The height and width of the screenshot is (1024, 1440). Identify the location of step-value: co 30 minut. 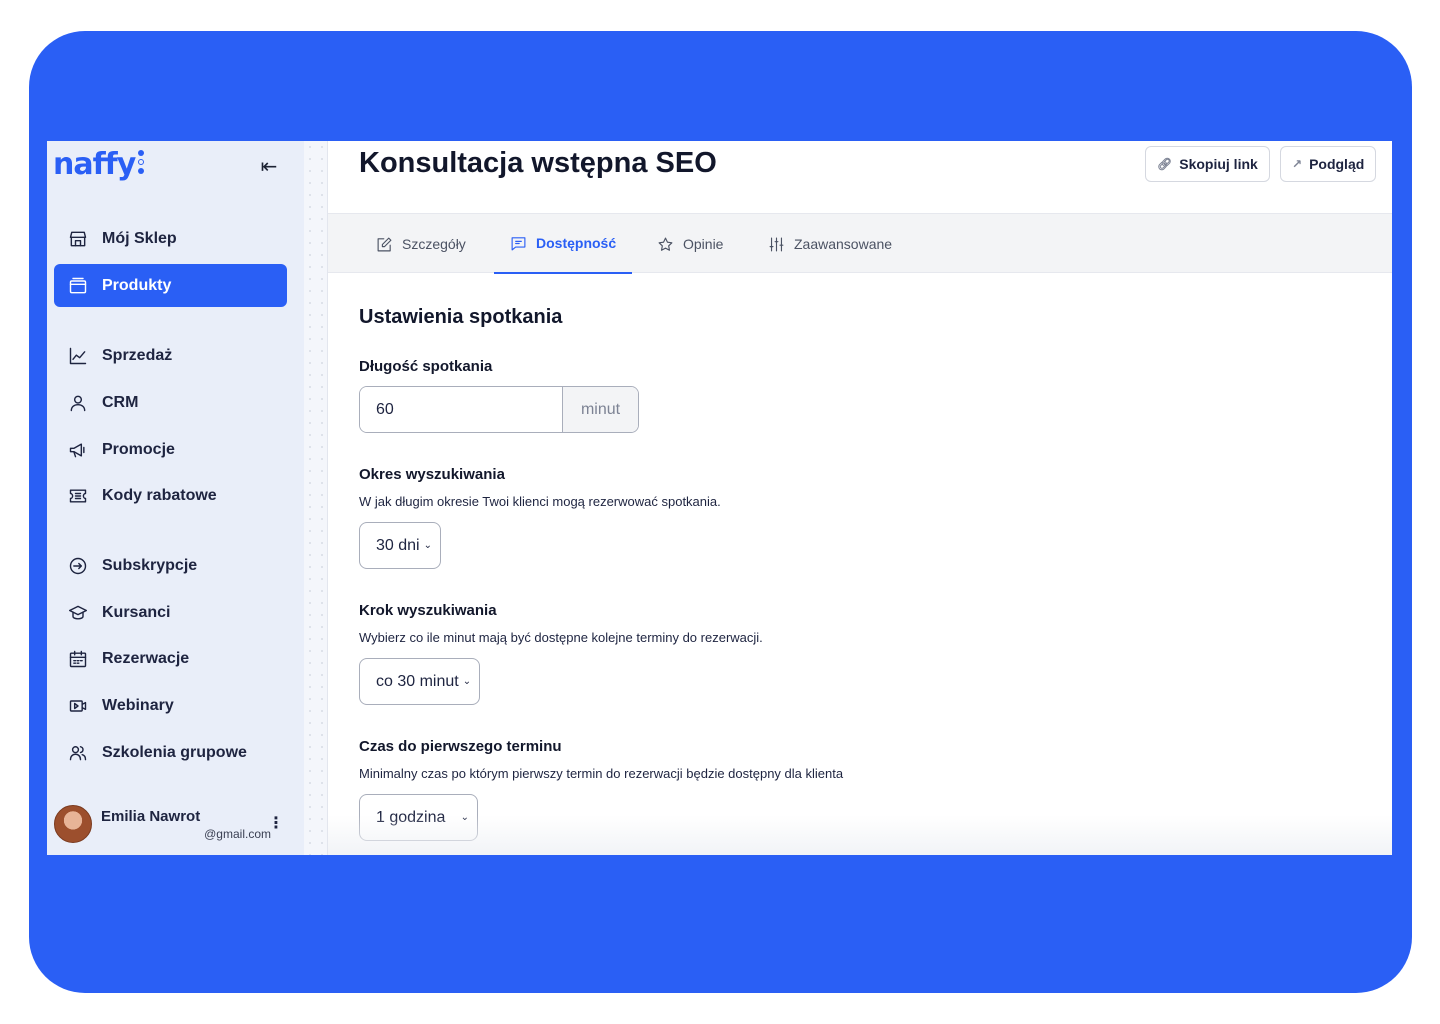
(417, 681).